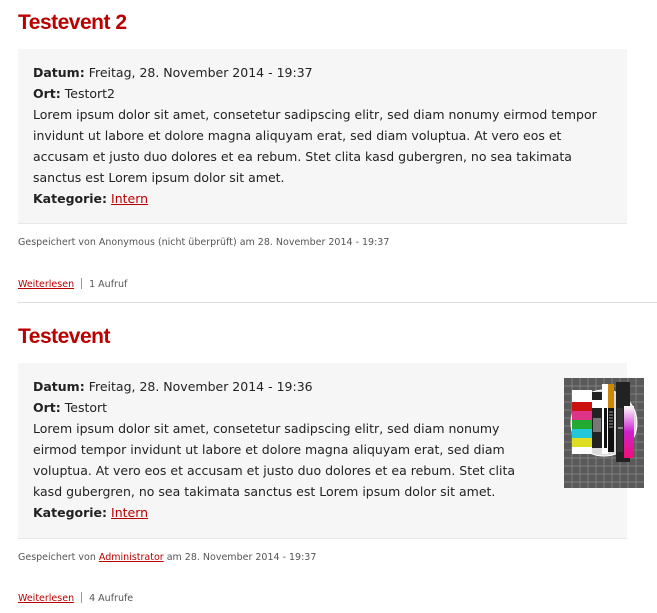 This screenshot has height=613, width=657. I want to click on ort-value: Testort, so click(86, 407).